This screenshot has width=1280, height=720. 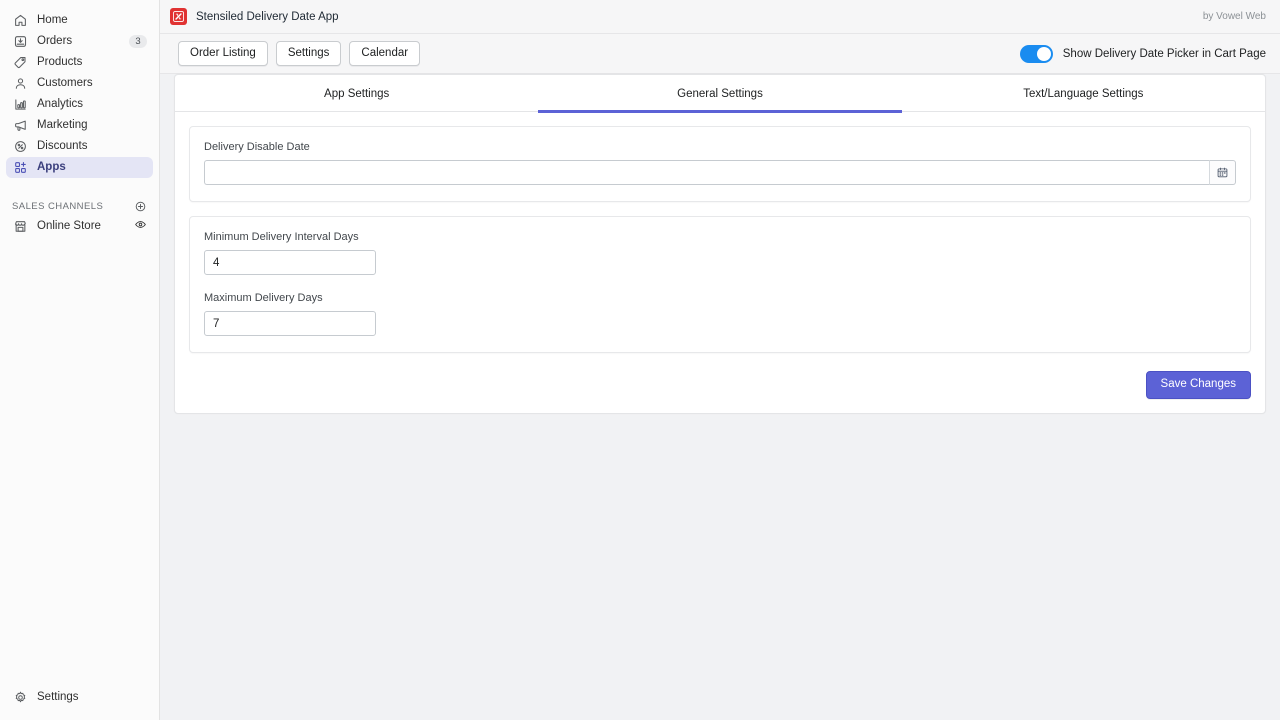 I want to click on maximum-delivery-days-label: Maximum Delivery Days, so click(x=263, y=298).